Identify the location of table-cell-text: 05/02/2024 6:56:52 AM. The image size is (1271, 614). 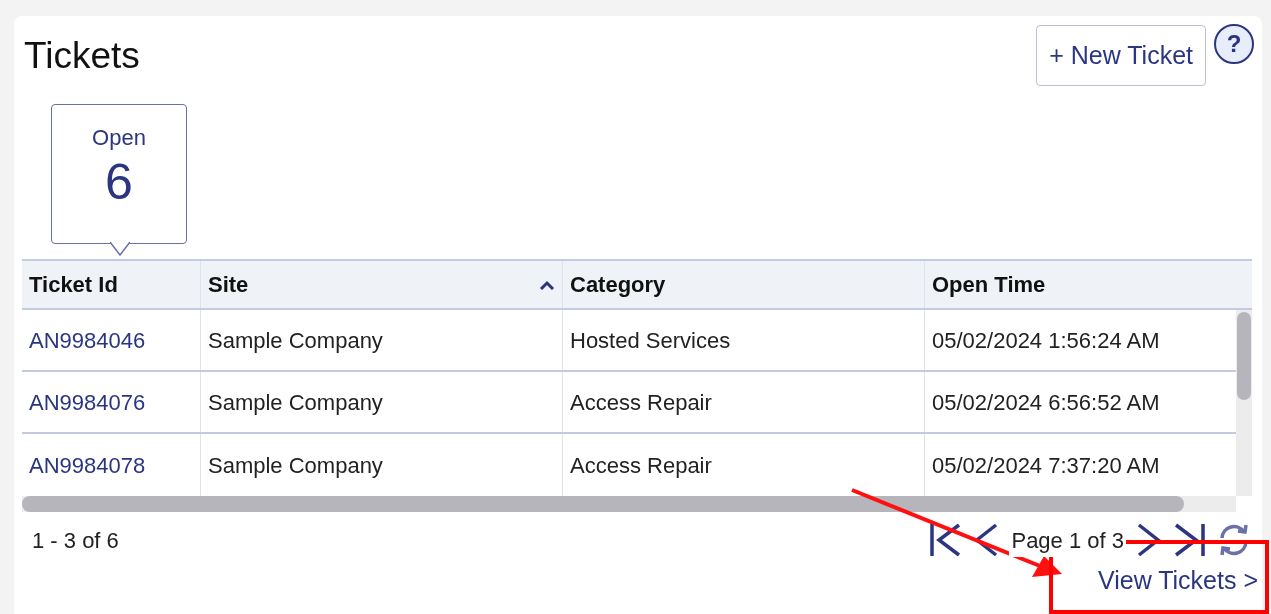
(1046, 402).